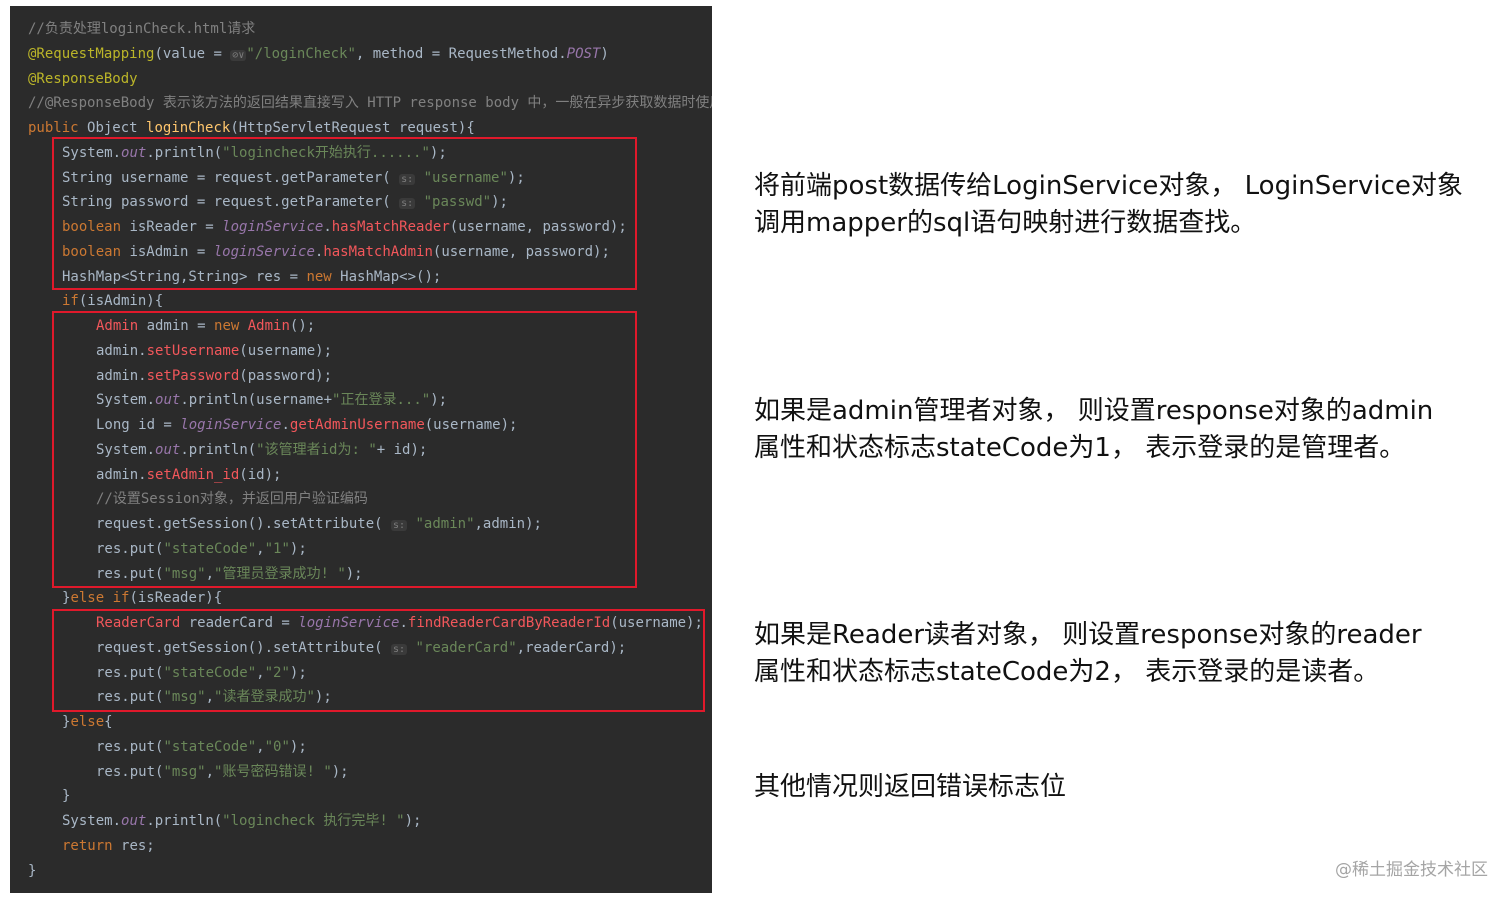 This screenshot has width=1512, height=902. I want to click on code-token: public, so click(58, 128).